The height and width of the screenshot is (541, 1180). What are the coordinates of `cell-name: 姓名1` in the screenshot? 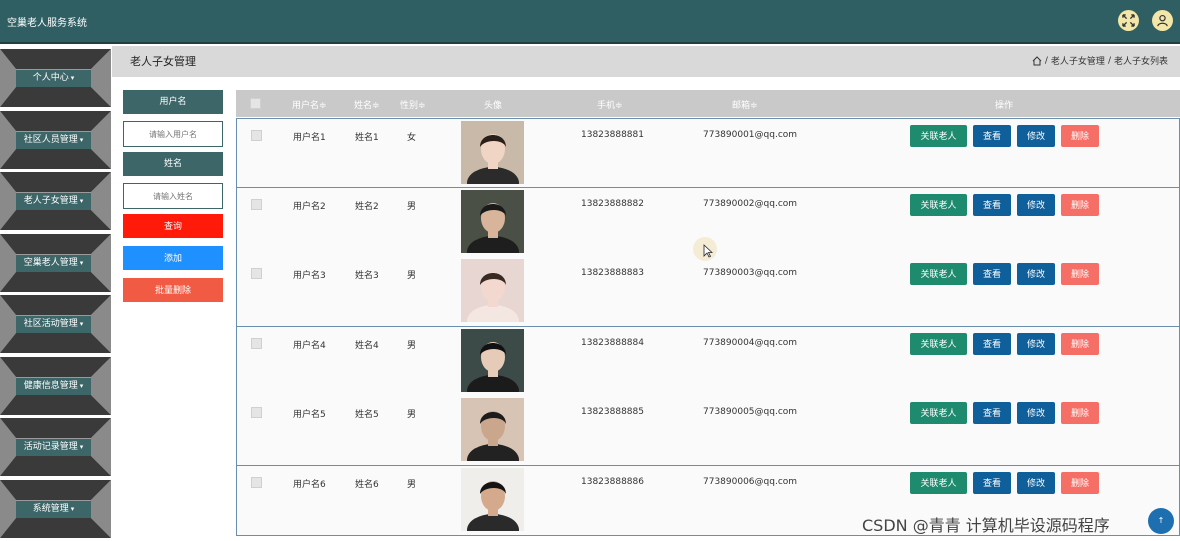 It's located at (367, 138).